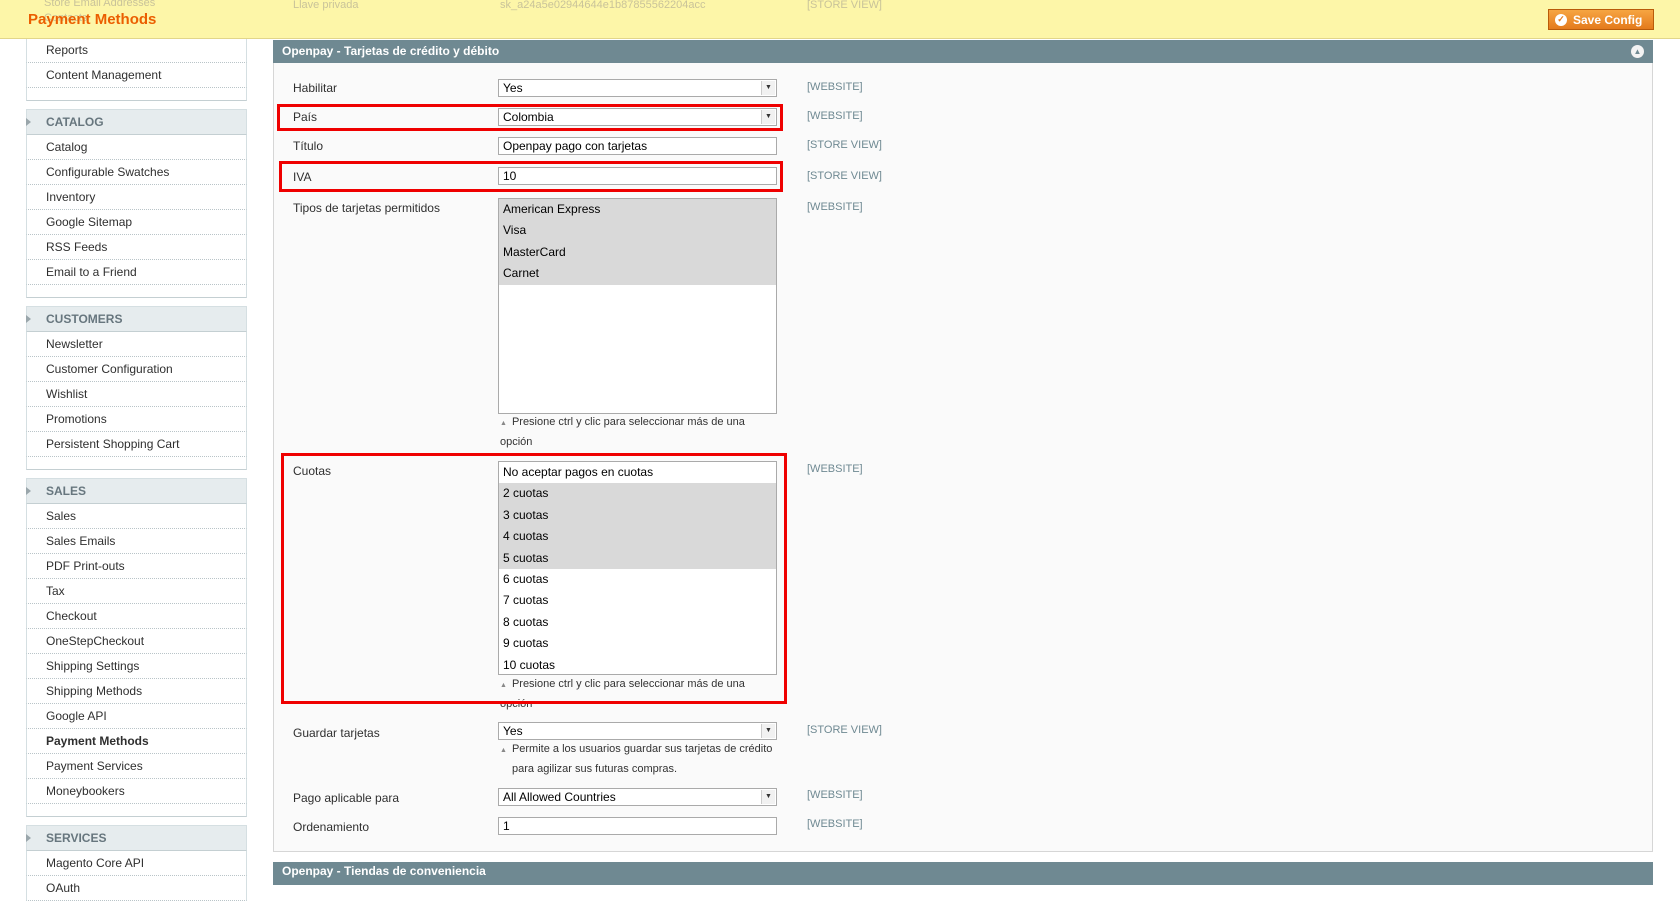 The height and width of the screenshot is (901, 1680). Describe the element at coordinates (963, 873) in the screenshot. I see `next-section-header: Openpay - Tiendas de conveniencia` at that location.